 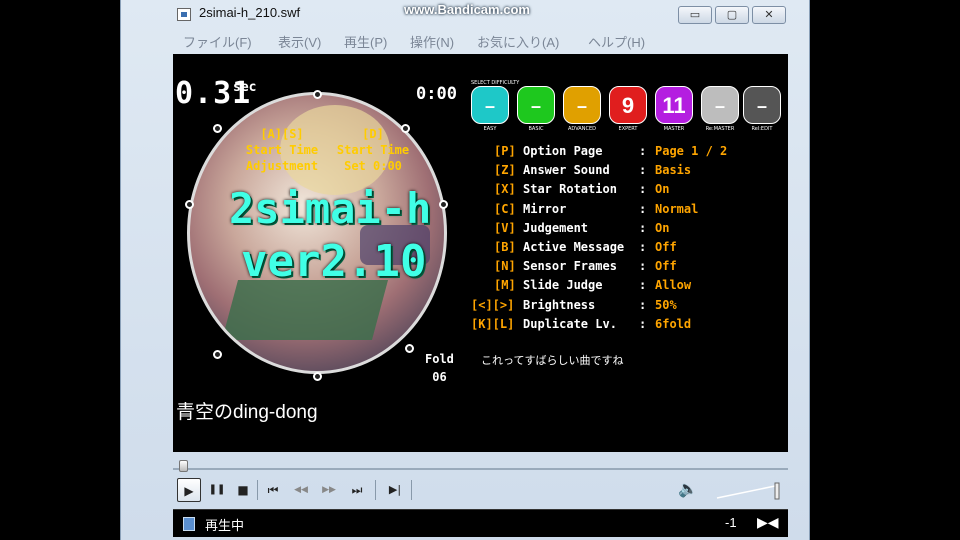 What do you see at coordinates (490, 129) in the screenshot?
I see `difficulty-easy-caption: EASY` at bounding box center [490, 129].